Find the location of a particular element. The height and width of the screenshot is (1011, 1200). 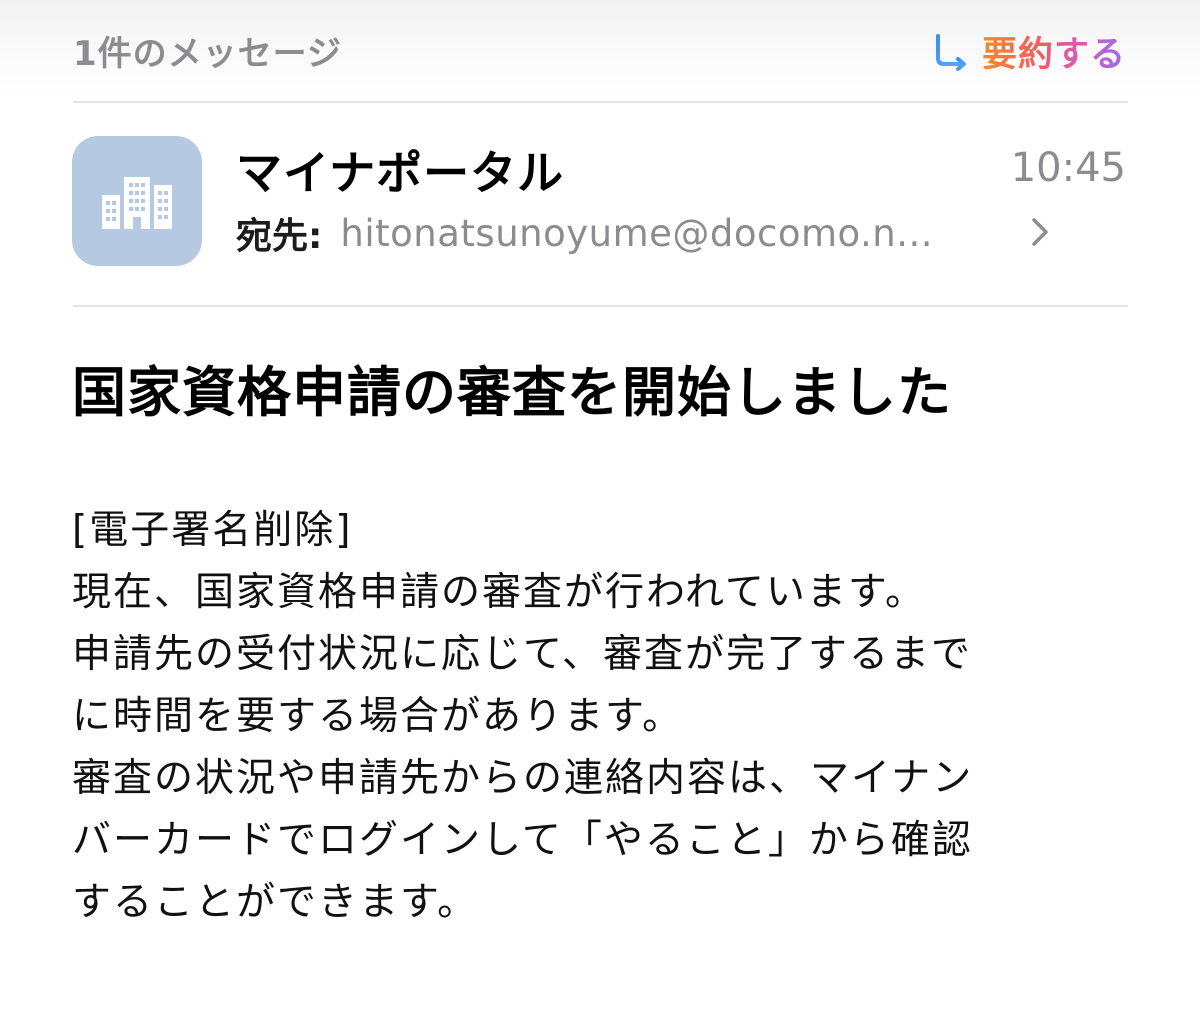

sender-avatar is located at coordinates (137, 201).